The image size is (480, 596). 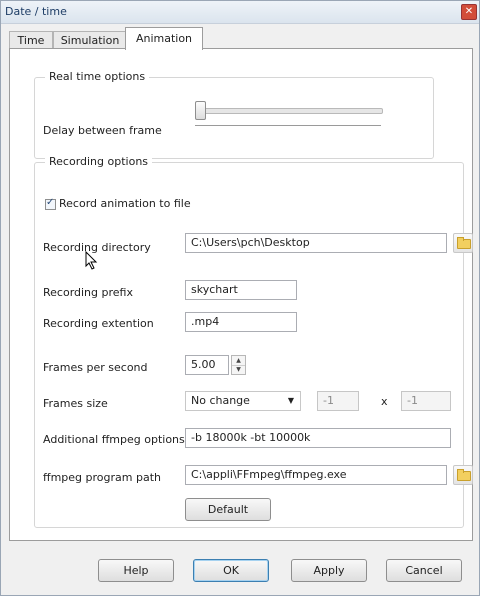 I want to click on title-bar: Date / time ✕, so click(x=240, y=12).